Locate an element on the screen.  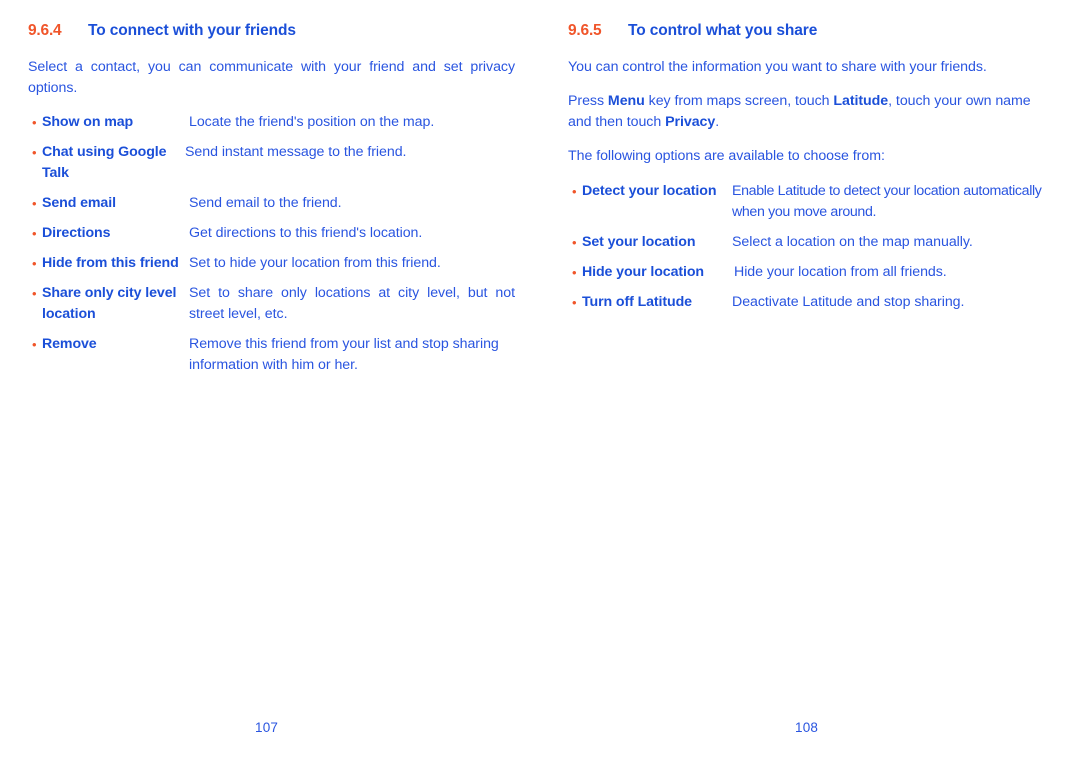
instruction-text-1: Press is located at coordinates (588, 101).